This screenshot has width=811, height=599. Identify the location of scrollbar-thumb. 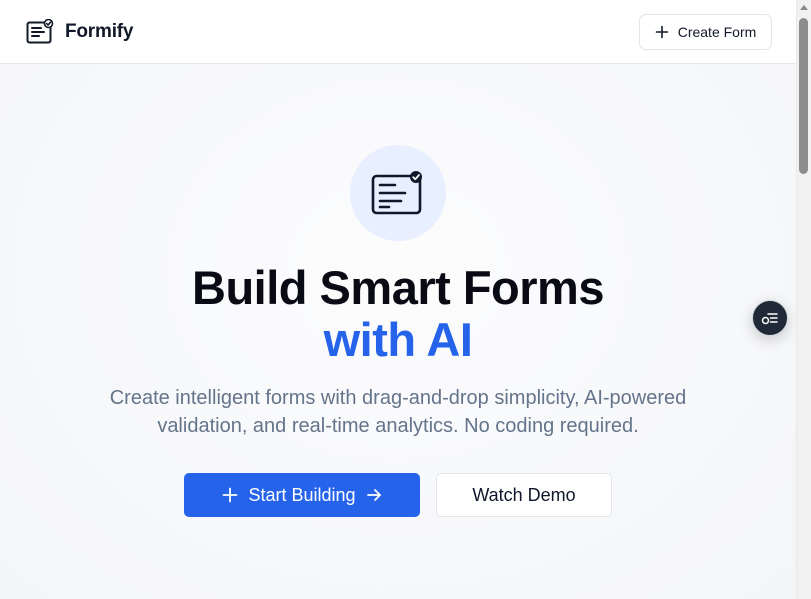
(803, 96).